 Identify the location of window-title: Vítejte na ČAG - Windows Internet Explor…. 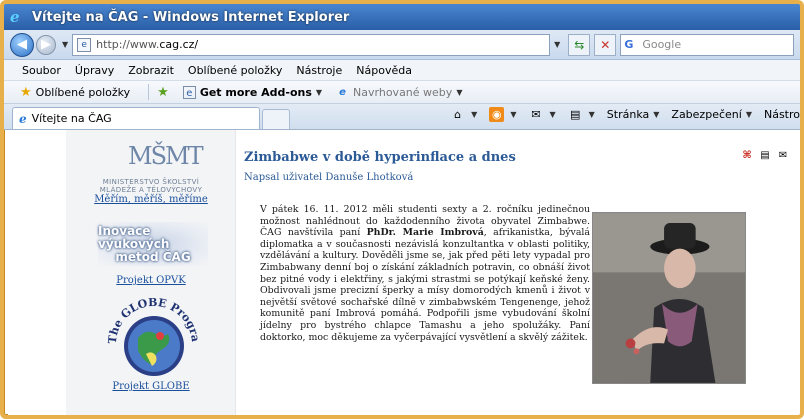
(191, 17).